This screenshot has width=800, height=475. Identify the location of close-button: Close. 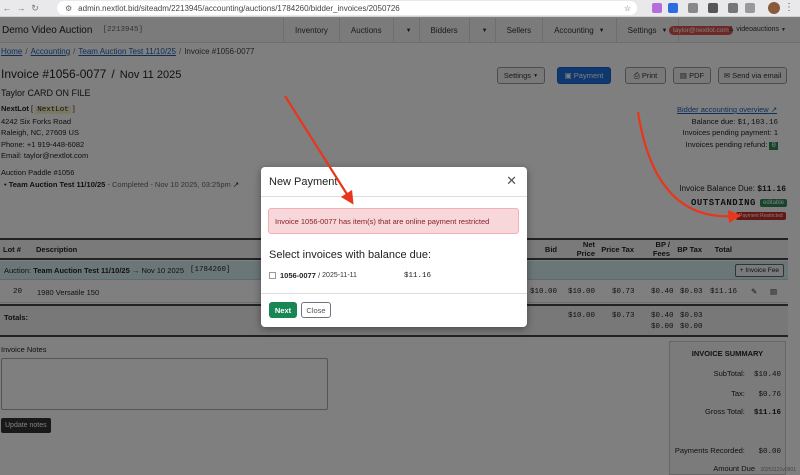
(316, 310).